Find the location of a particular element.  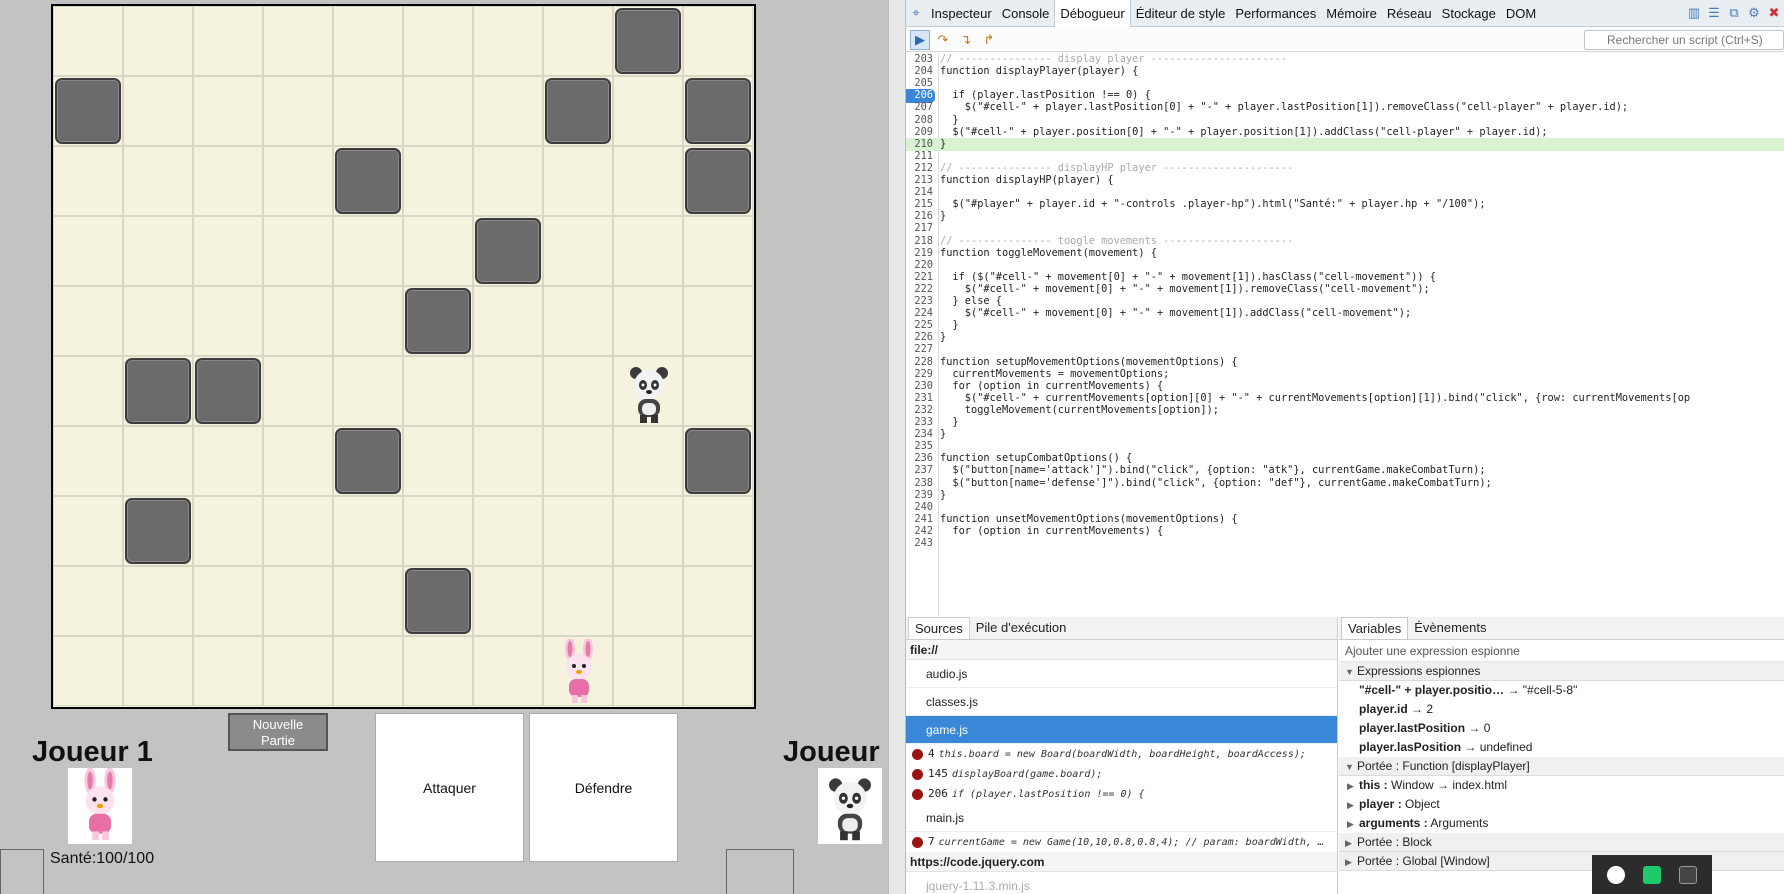

scope-global-header: ▶ Portée : Global [Window] is located at coordinates (1561, 861).